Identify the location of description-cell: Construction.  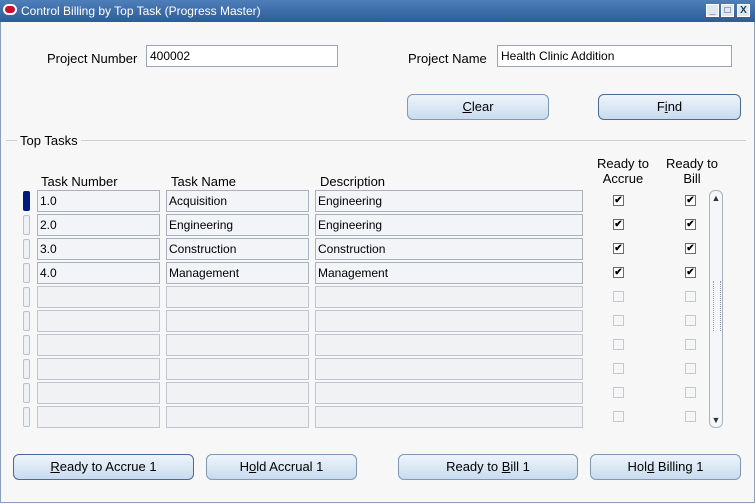
(449, 249).